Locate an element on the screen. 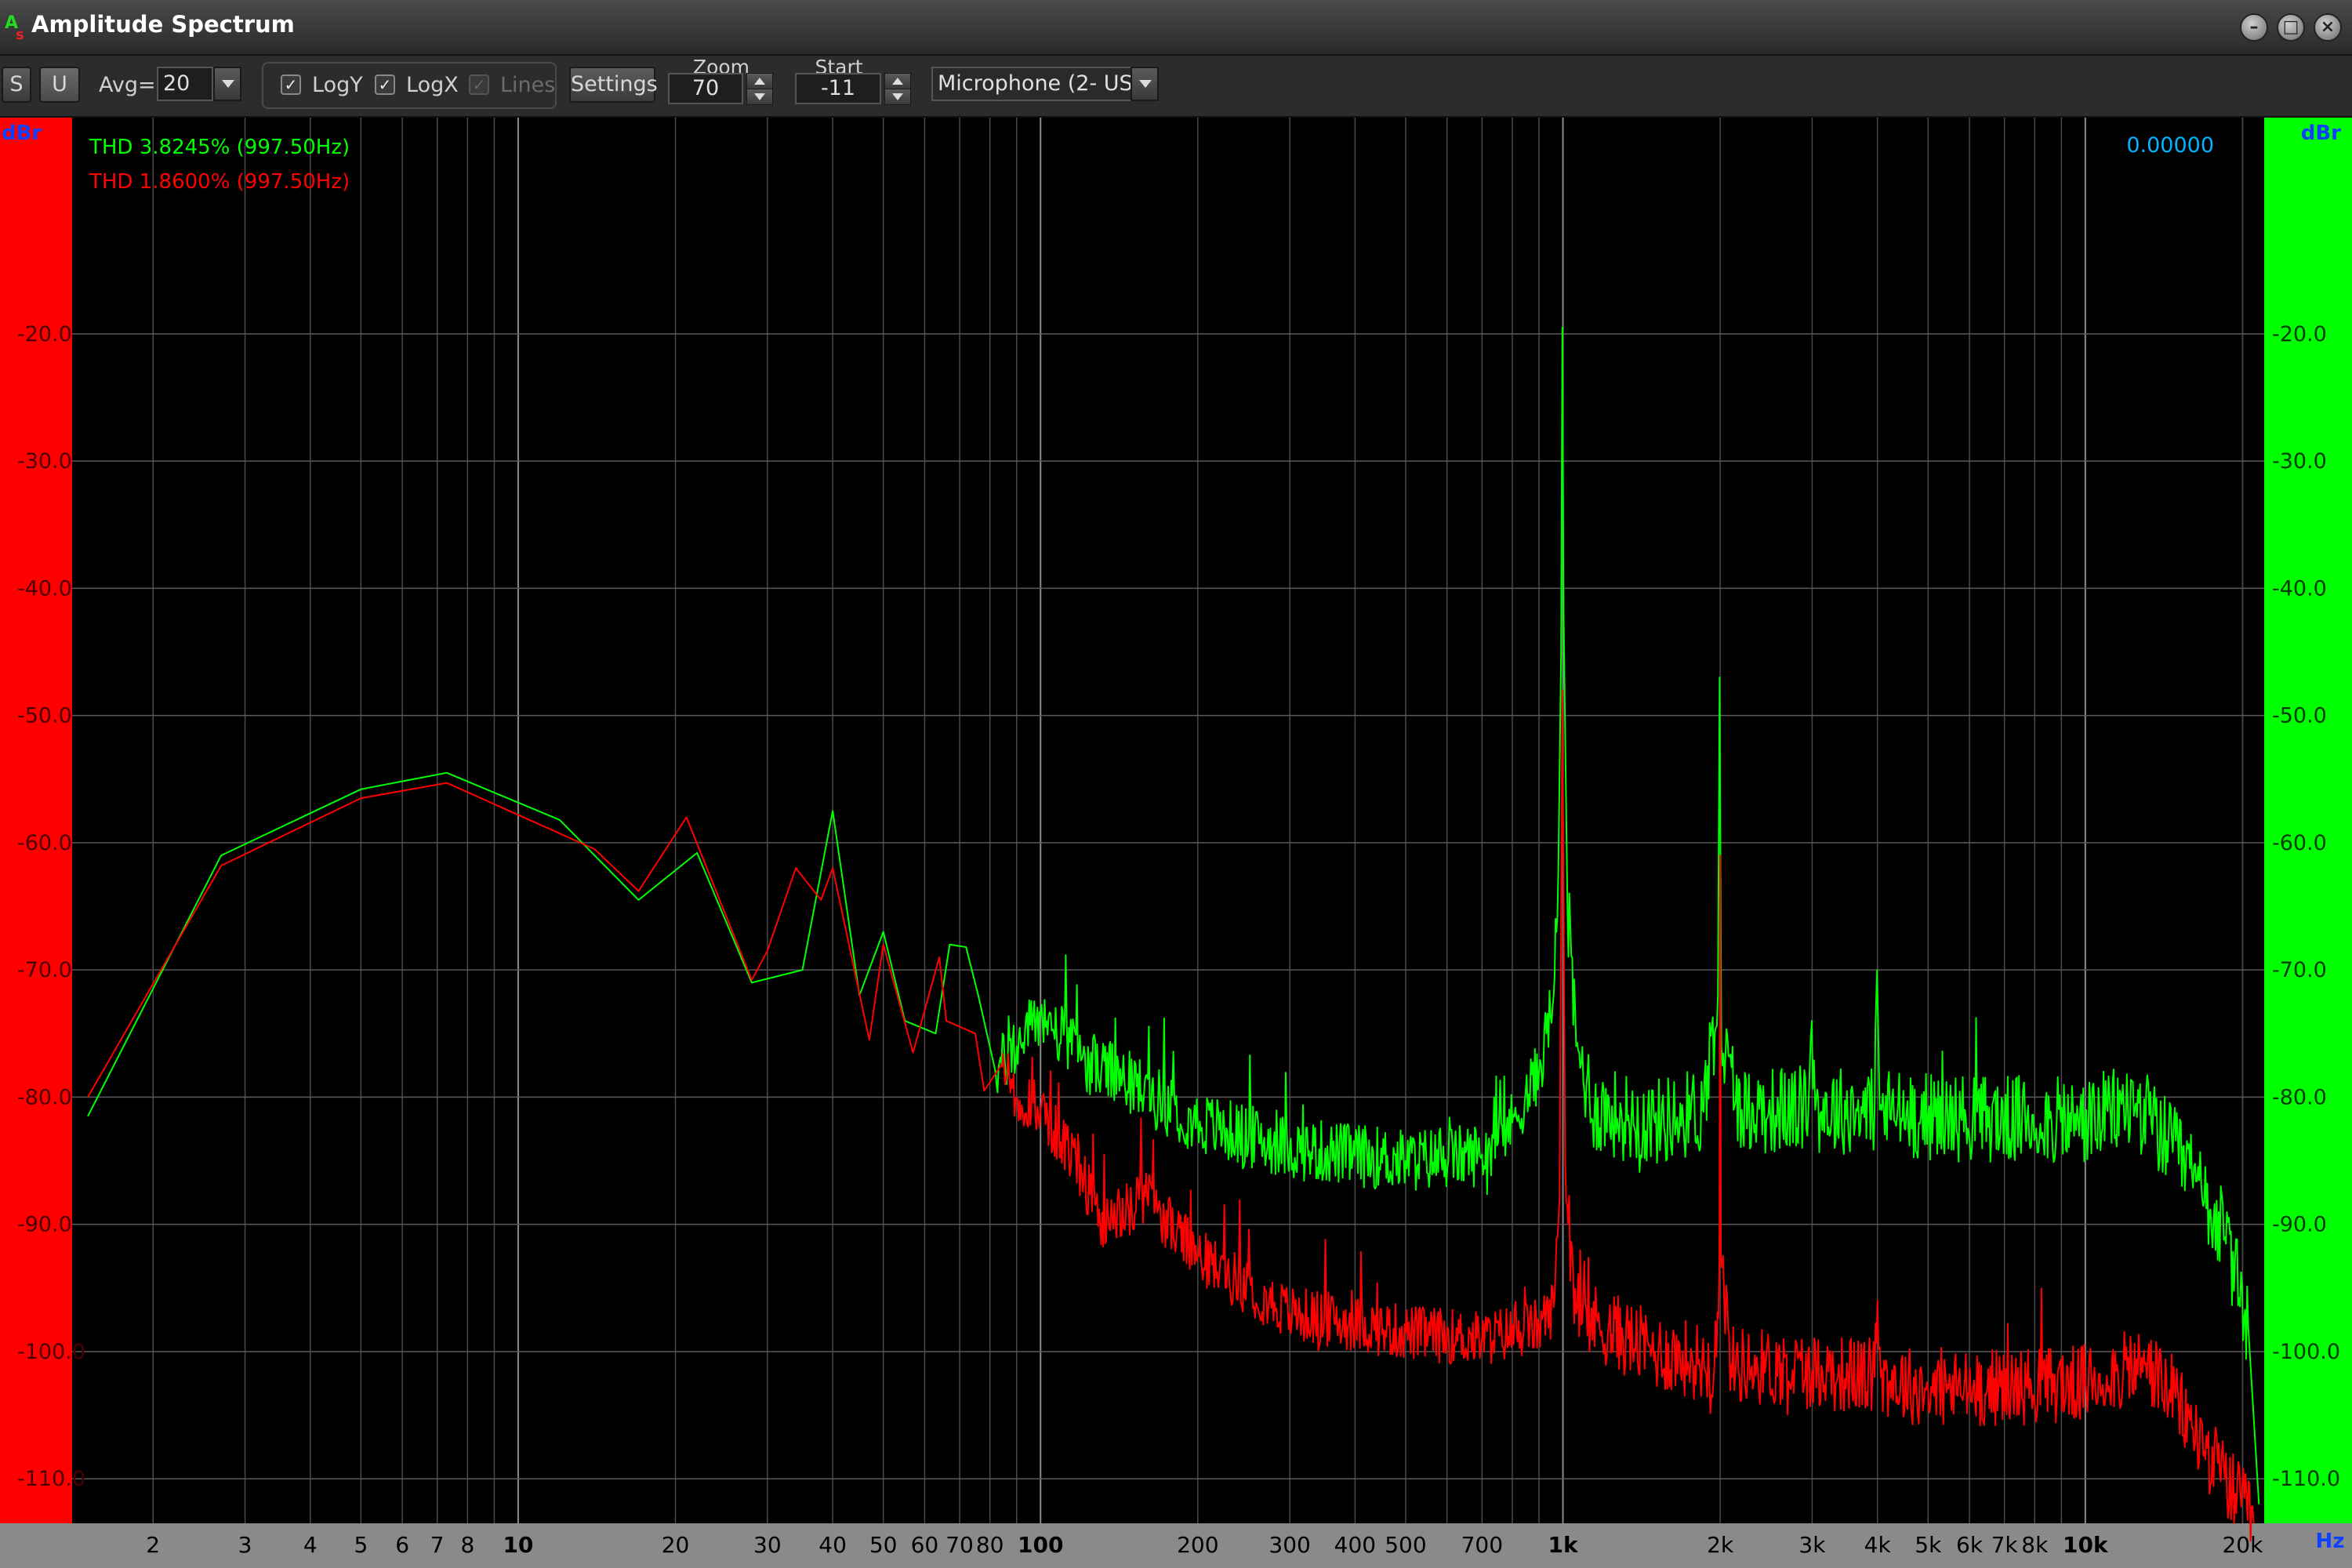 The height and width of the screenshot is (1568, 2352). x-tick-label: 500 is located at coordinates (1405, 1545).